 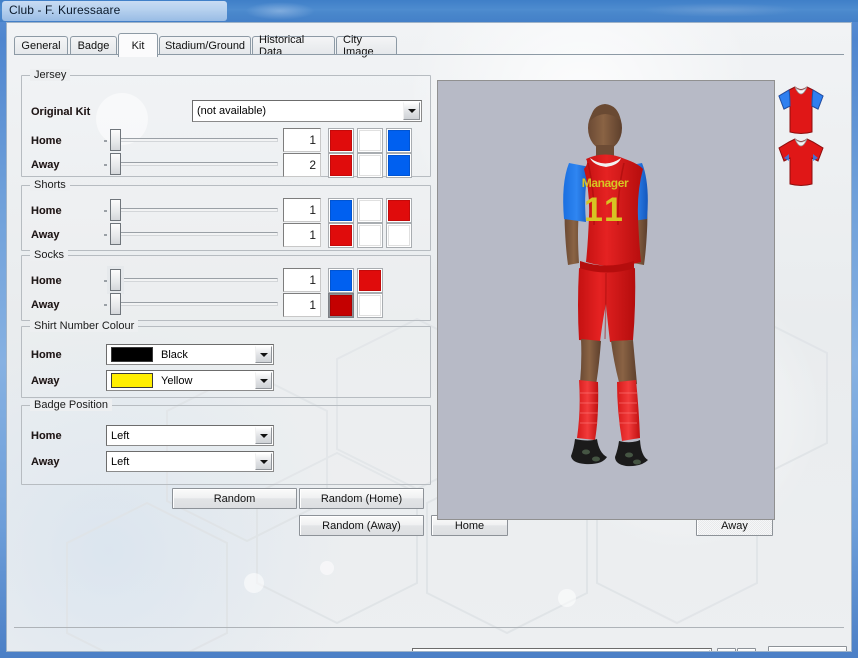 What do you see at coordinates (195, 304) in the screenshot?
I see `socks-away-slider-track` at bounding box center [195, 304].